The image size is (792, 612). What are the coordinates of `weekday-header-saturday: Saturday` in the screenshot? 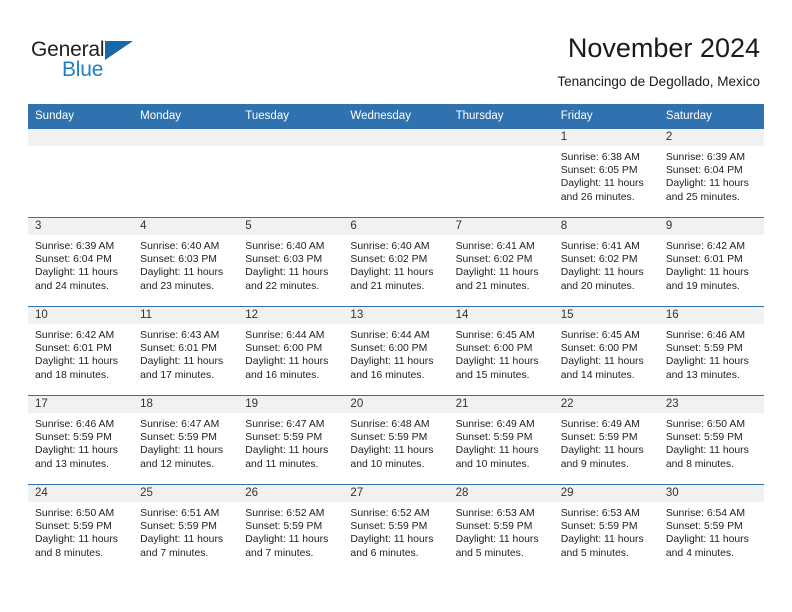 It's located at (711, 116).